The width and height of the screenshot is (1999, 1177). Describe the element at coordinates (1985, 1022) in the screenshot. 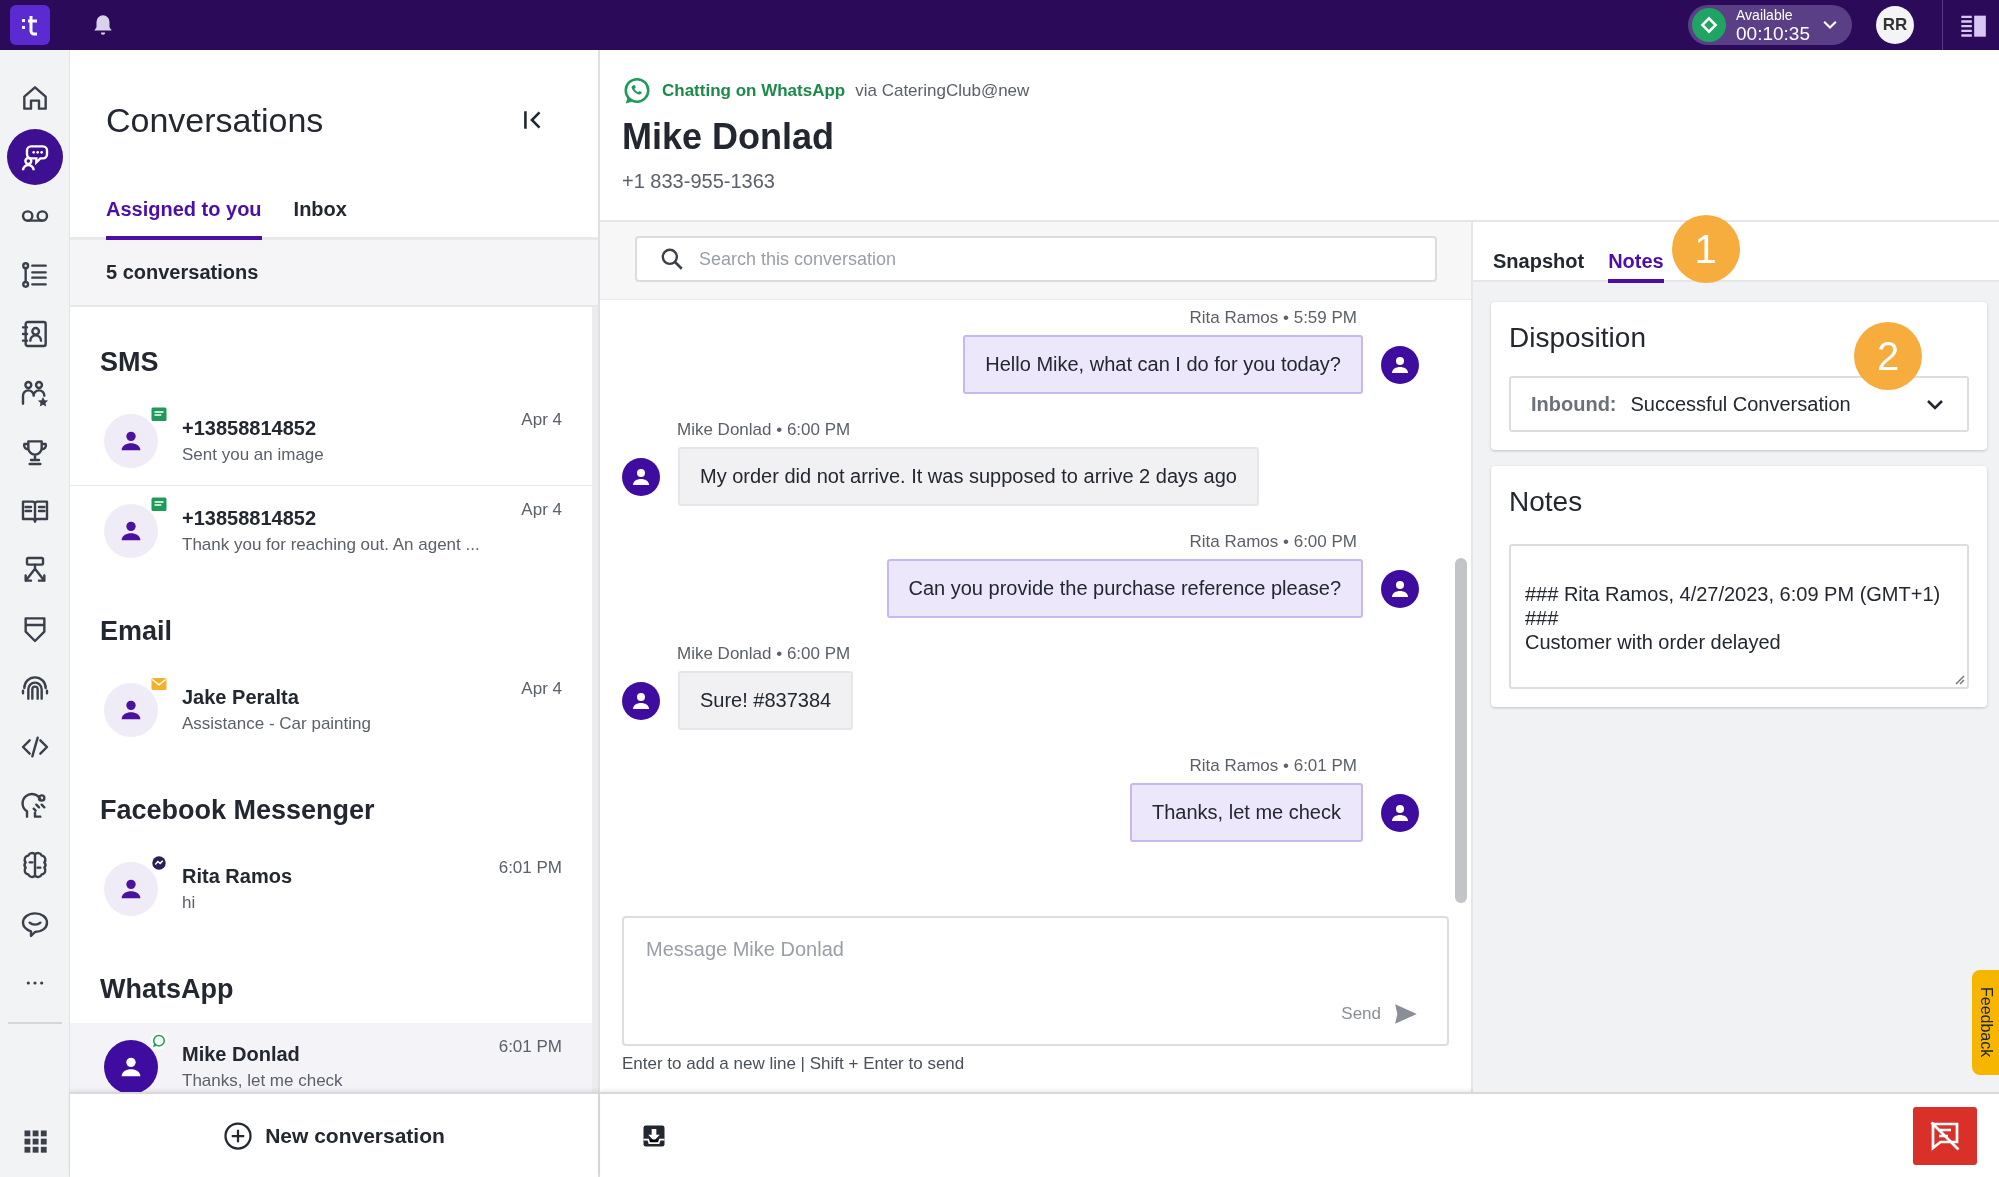

I see `feedback-tab: Feedback` at that location.